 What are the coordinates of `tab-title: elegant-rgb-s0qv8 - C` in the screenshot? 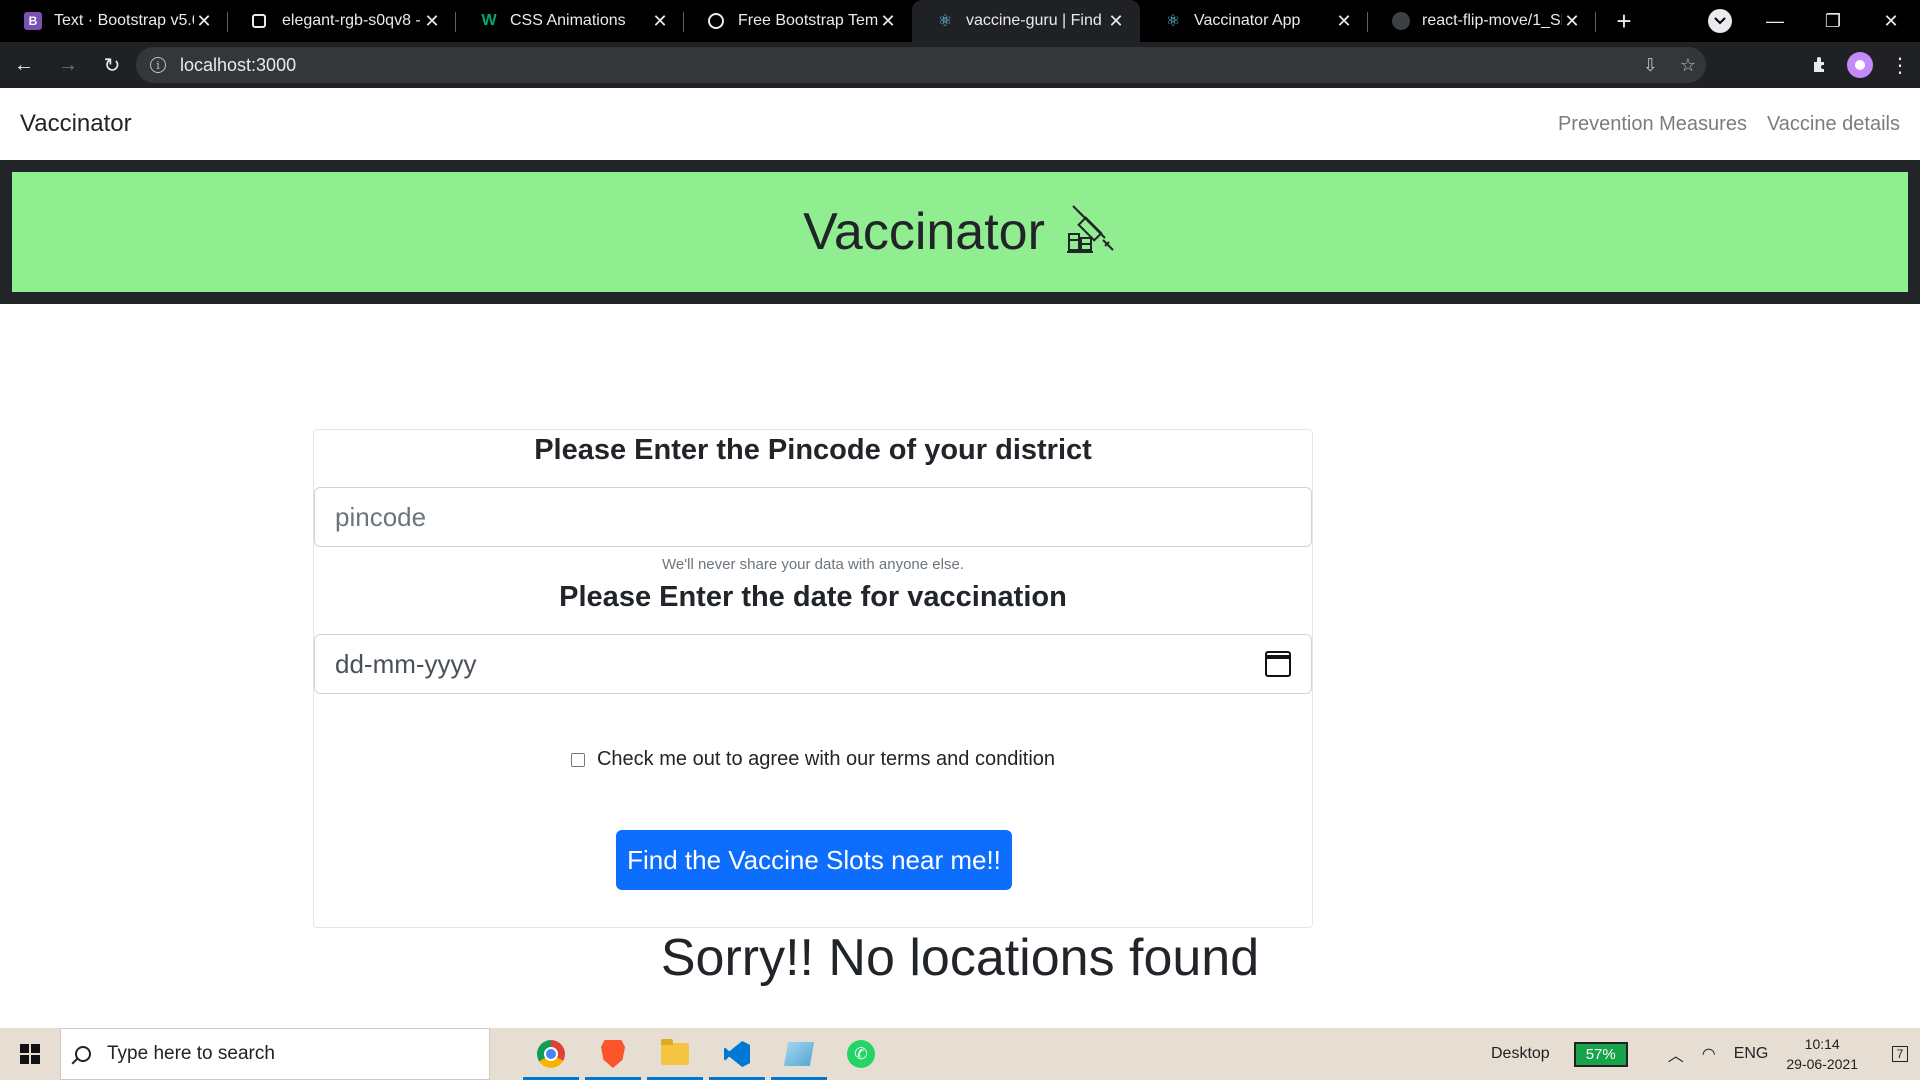 It's located at (352, 20).